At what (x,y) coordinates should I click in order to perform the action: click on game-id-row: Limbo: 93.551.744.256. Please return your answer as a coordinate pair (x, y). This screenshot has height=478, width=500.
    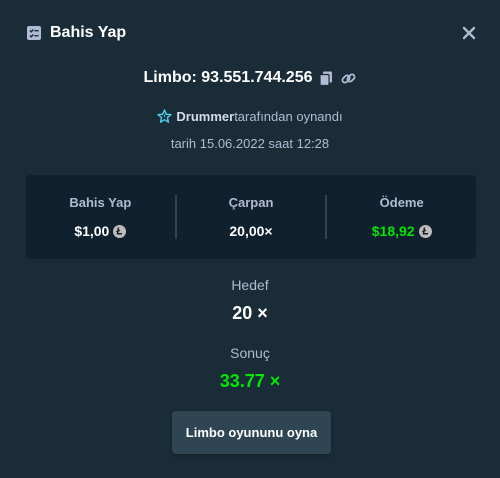
    Looking at the image, I should click on (250, 78).